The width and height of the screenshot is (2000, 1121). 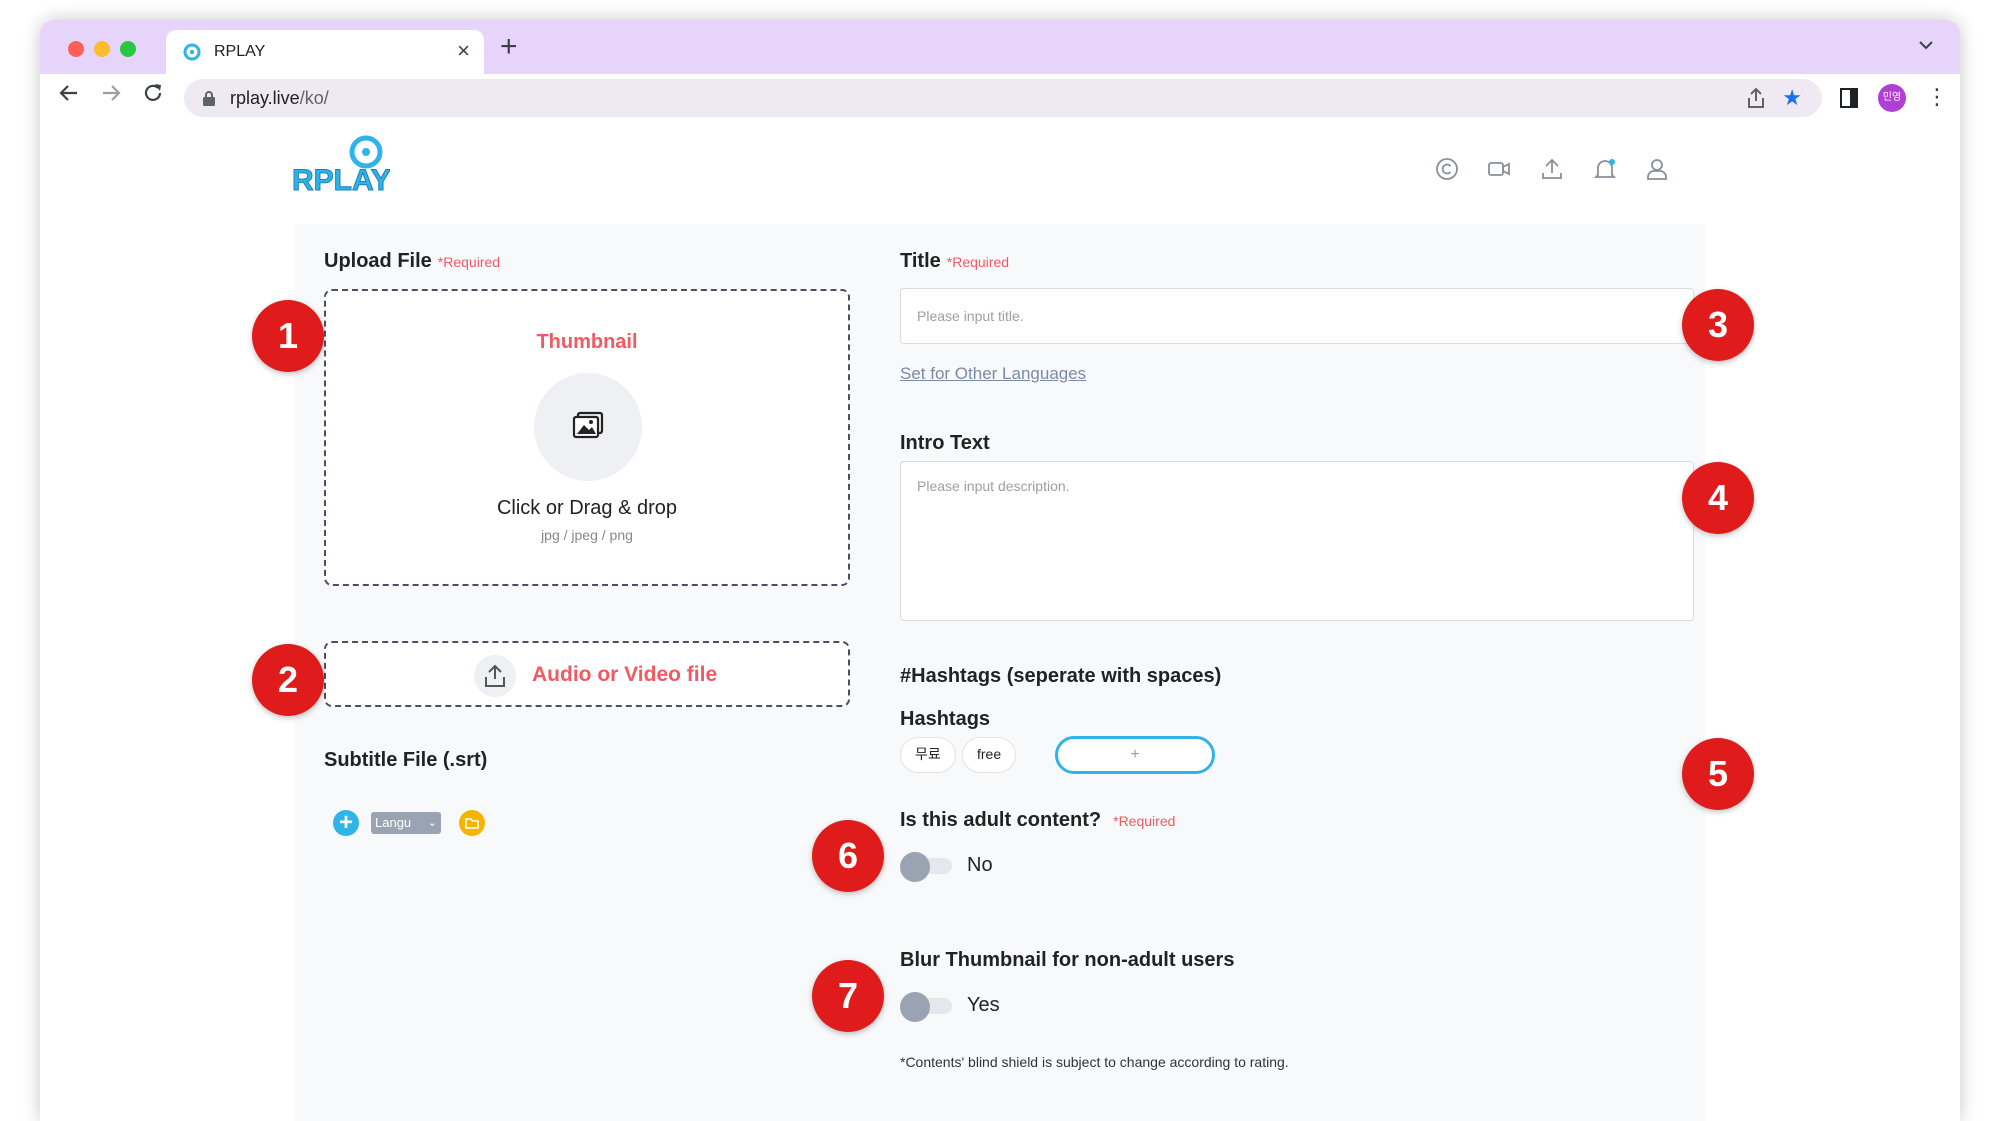 I want to click on callout-badge-3: 3, so click(x=1718, y=325).